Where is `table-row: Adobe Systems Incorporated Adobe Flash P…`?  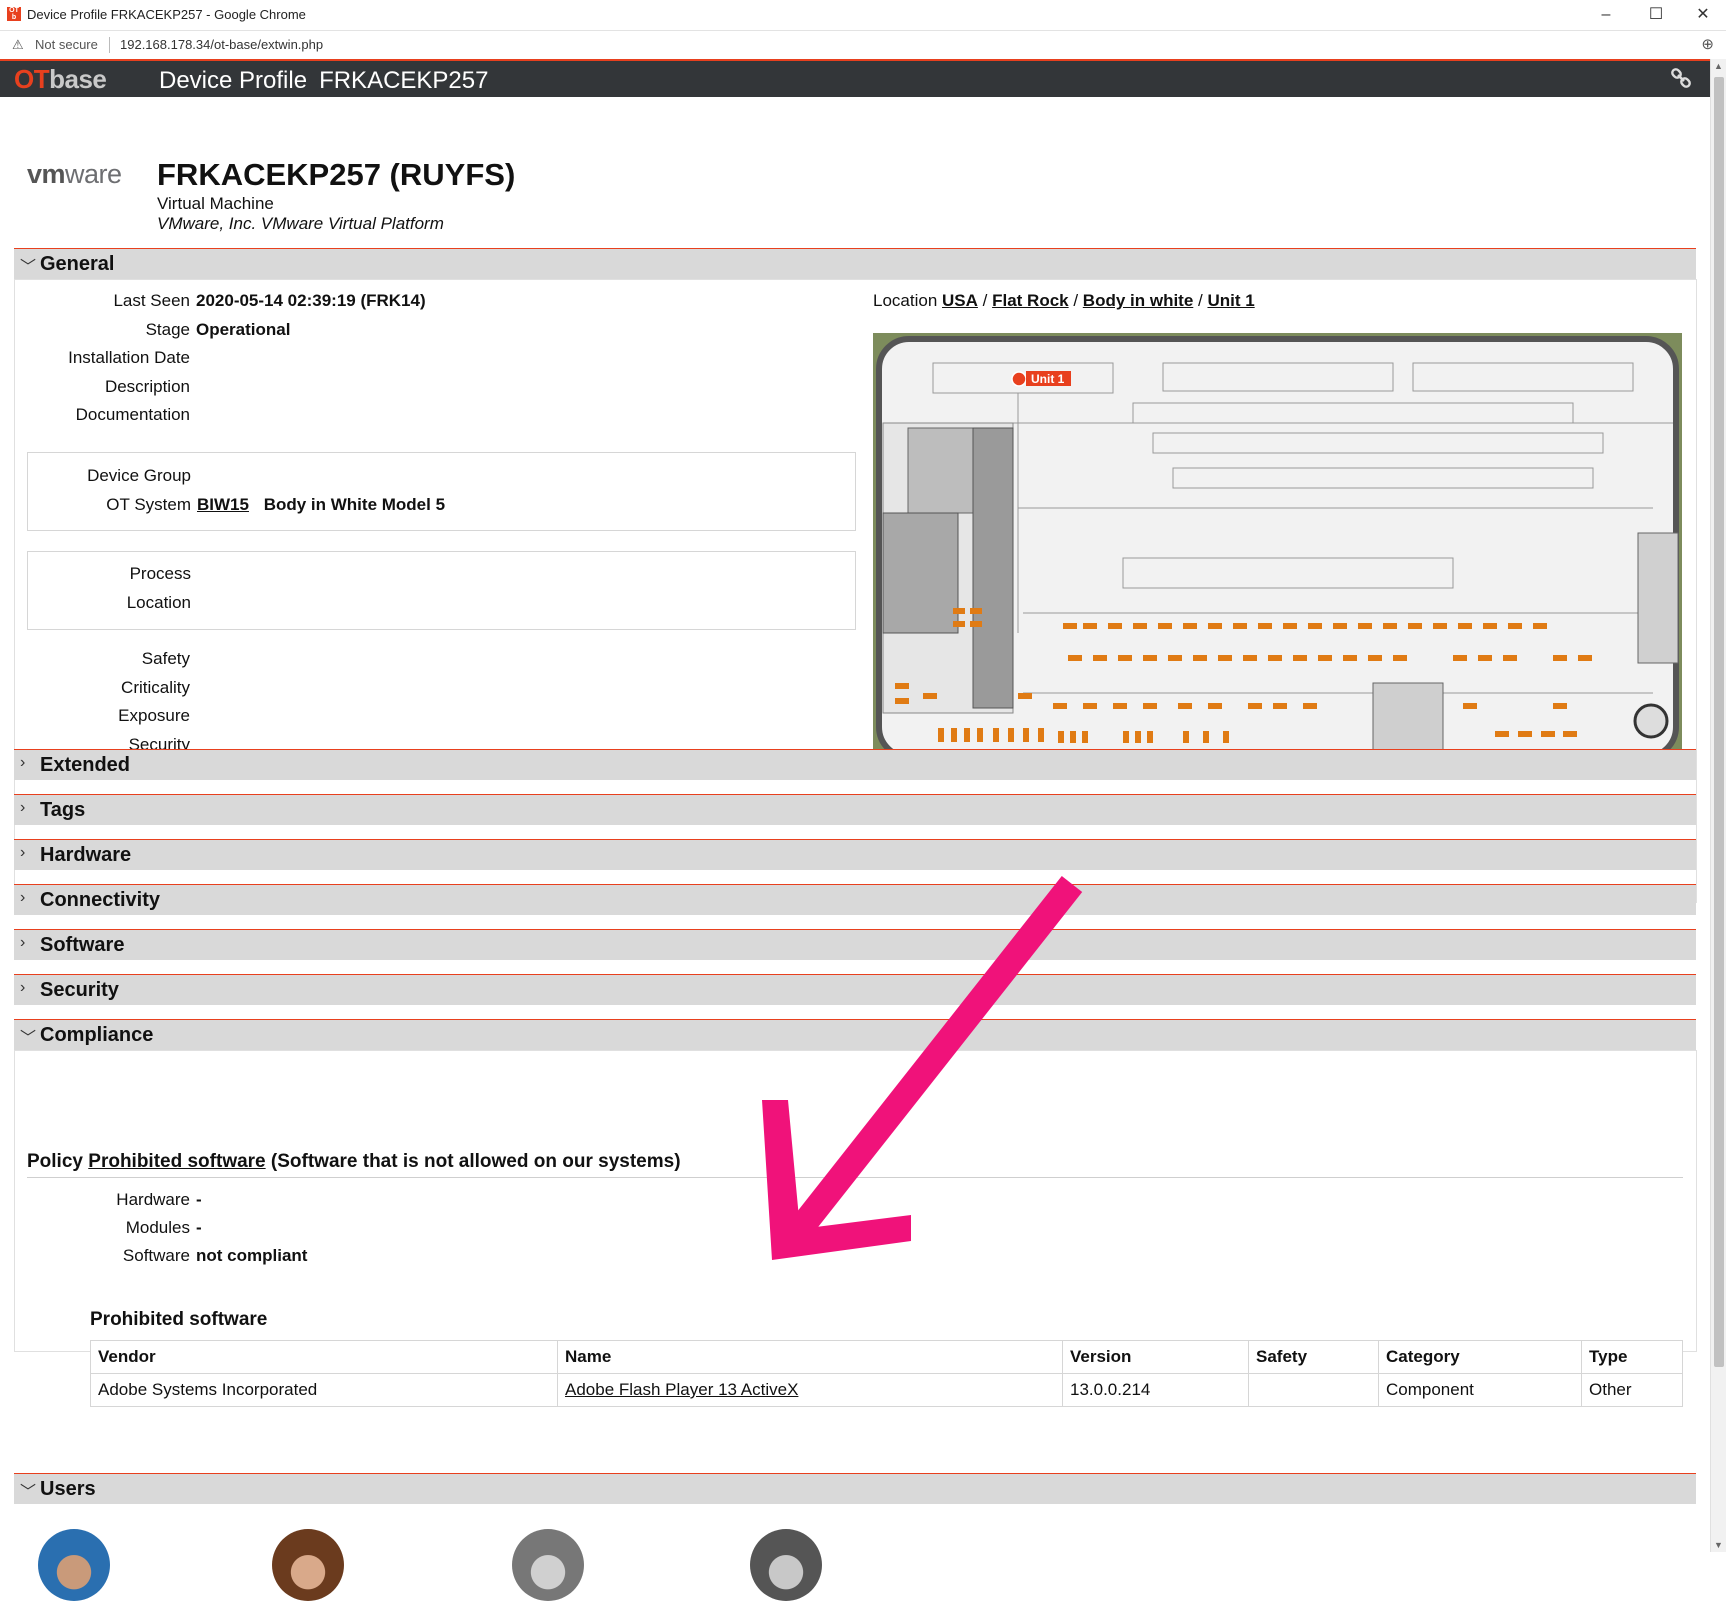 table-row: Adobe Systems Incorporated Adobe Flash P… is located at coordinates (886, 1390).